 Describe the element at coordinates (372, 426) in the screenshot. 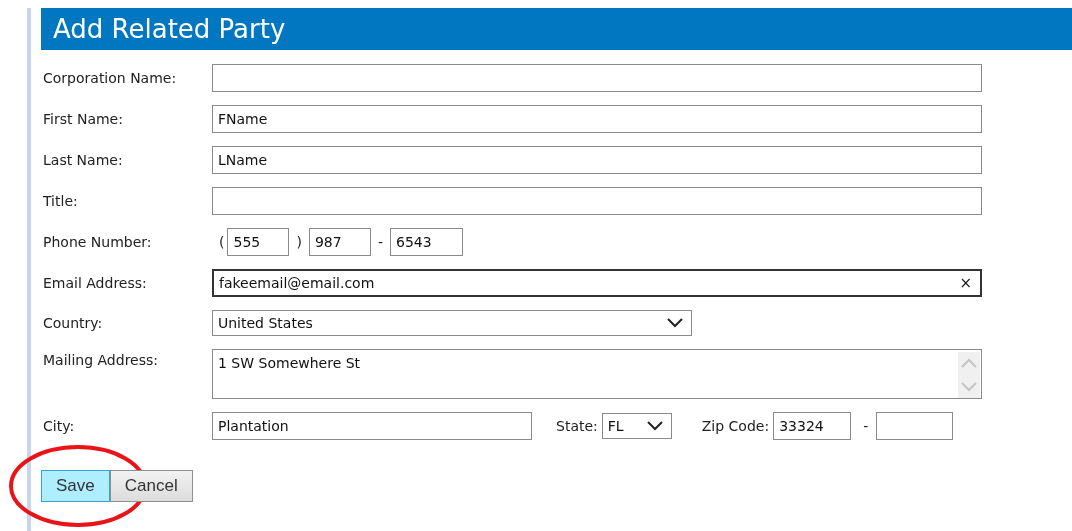

I see `city-field: Plantation` at that location.